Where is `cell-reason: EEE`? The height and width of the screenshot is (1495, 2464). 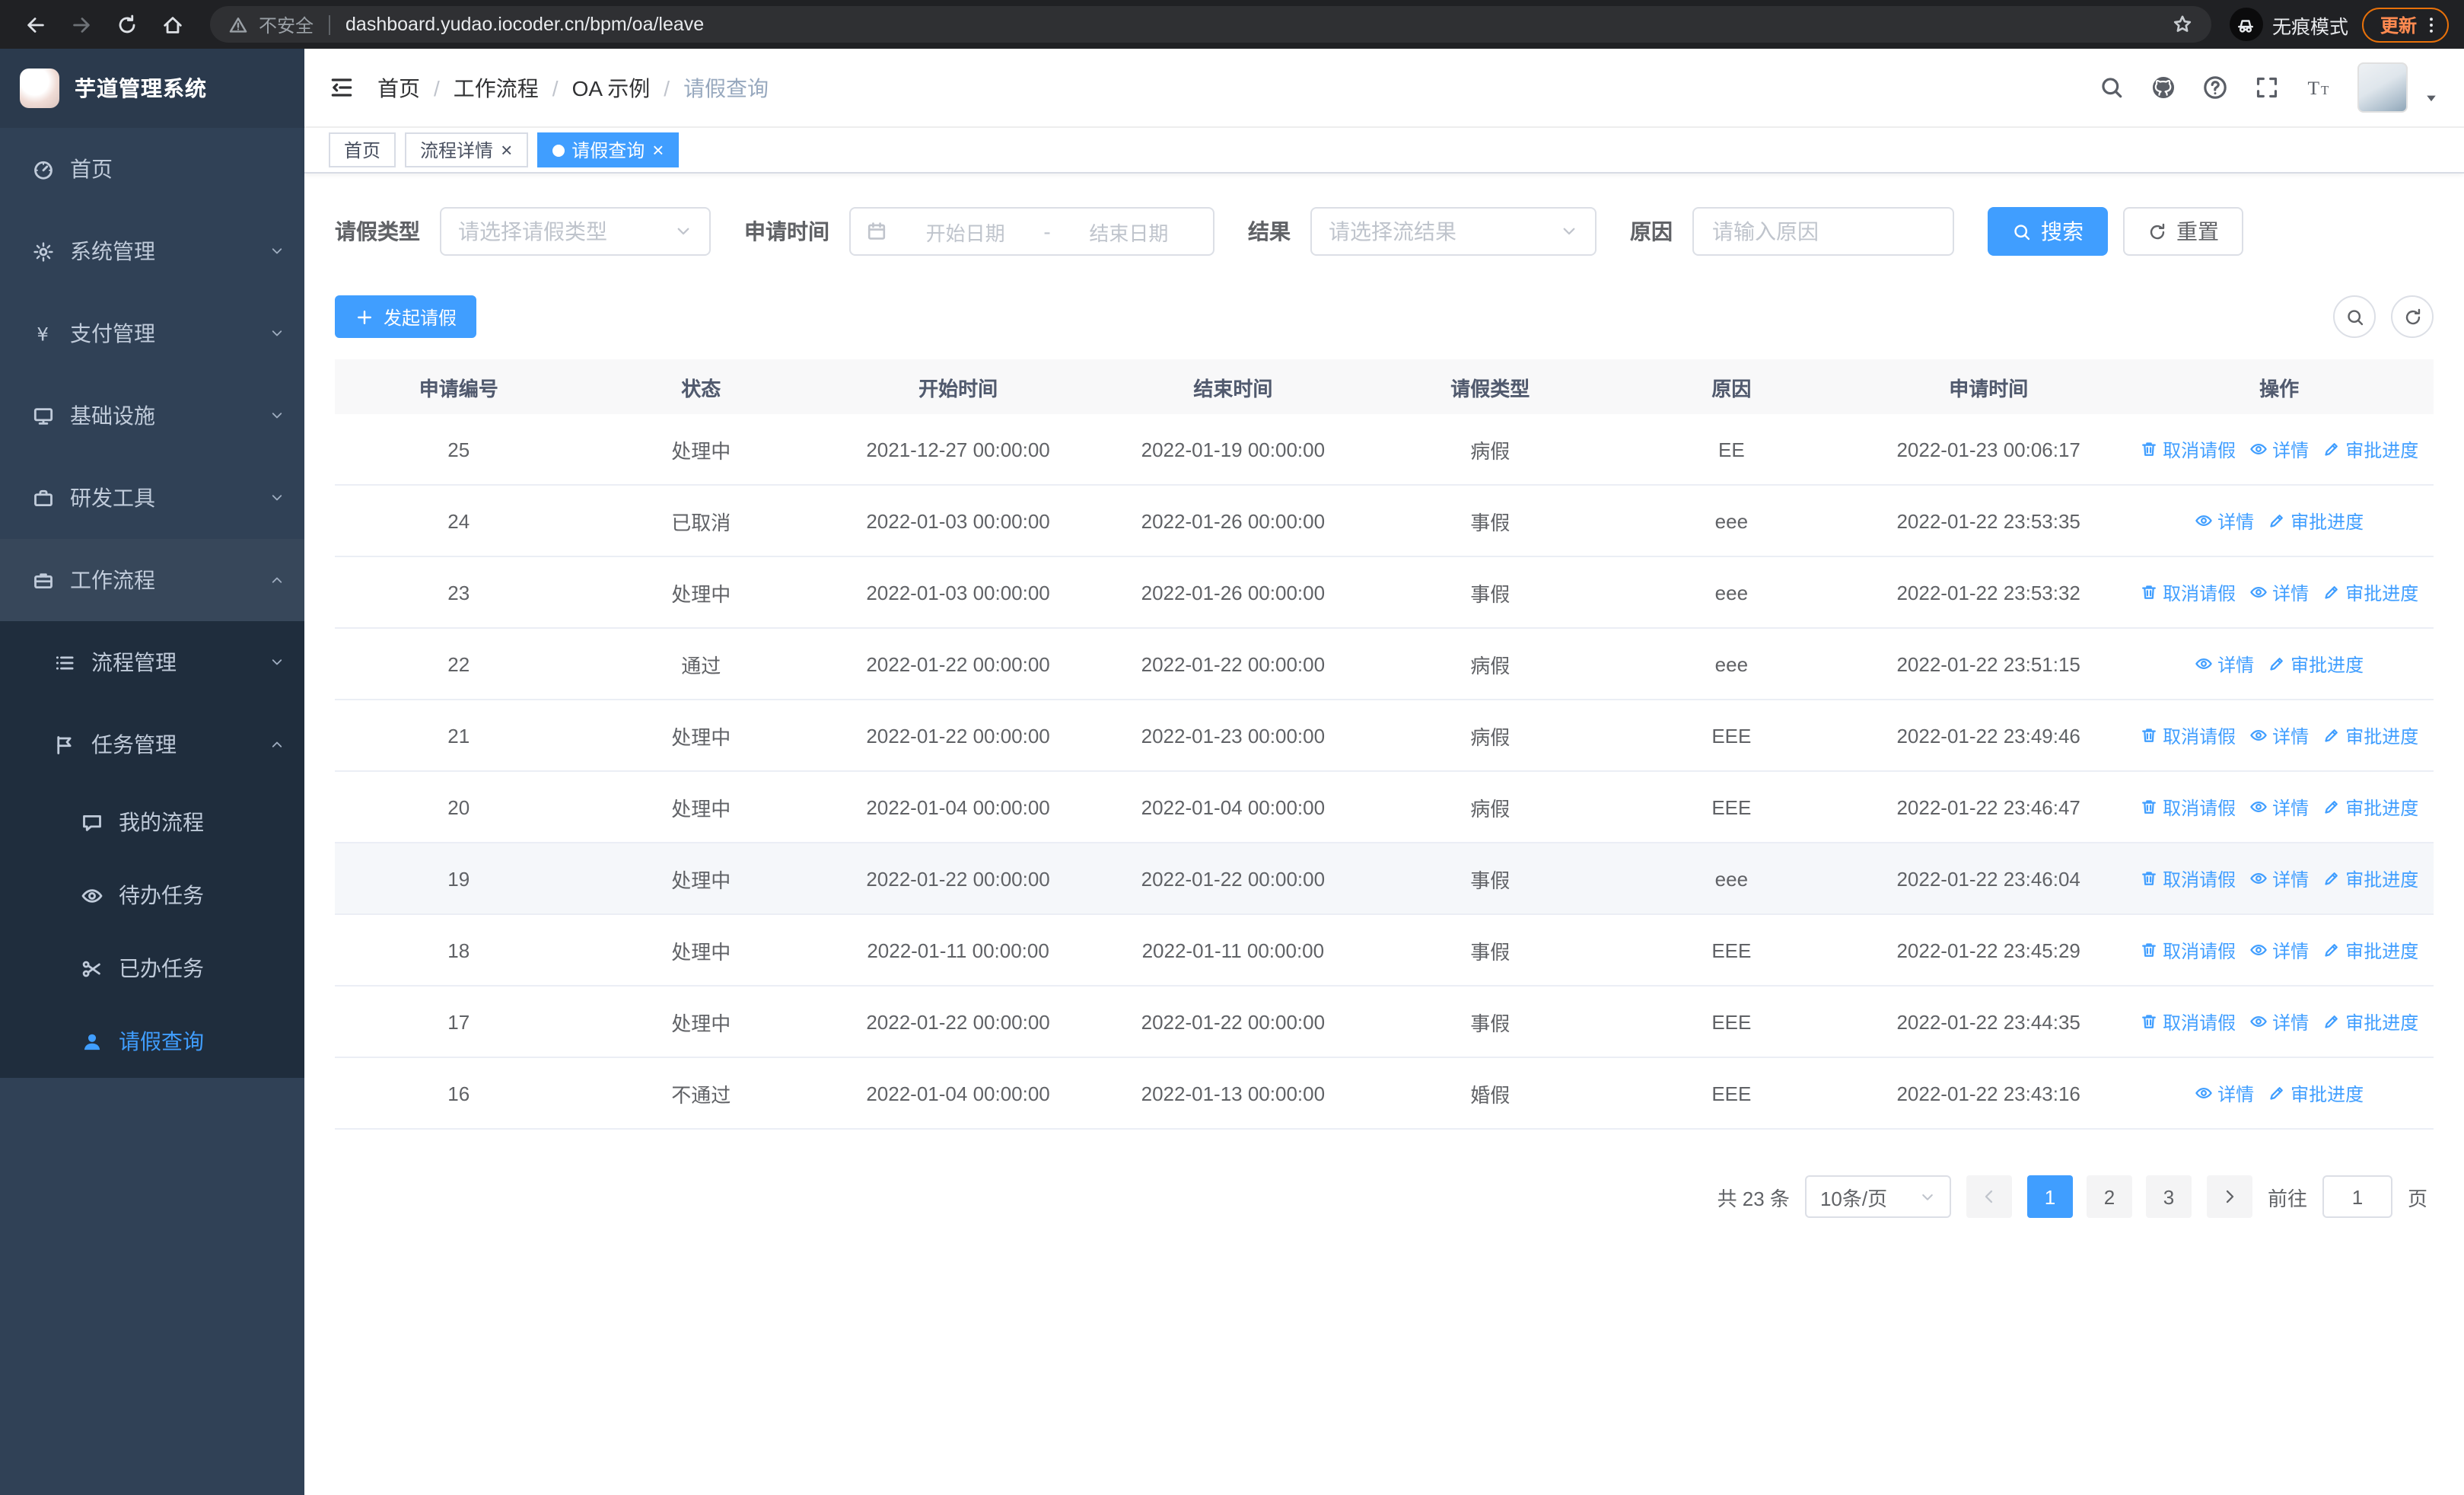 cell-reason: EEE is located at coordinates (1731, 736).